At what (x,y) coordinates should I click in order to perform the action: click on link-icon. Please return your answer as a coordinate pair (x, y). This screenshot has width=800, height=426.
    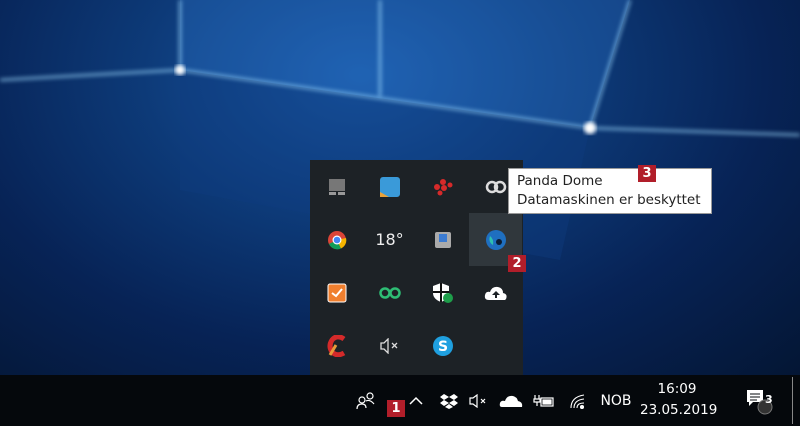
    Looking at the image, I should click on (389, 292).